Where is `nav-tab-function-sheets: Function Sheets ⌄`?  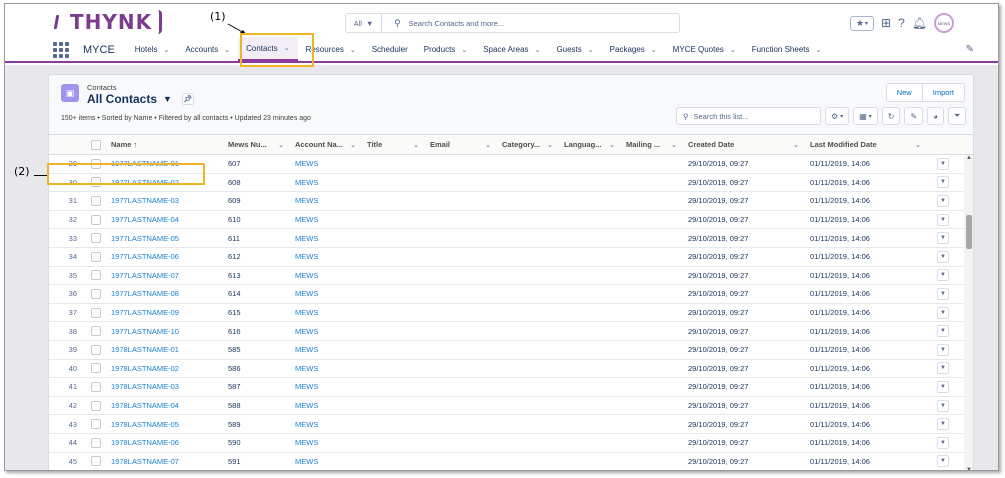
nav-tab-function-sheets: Function Sheets ⌄ is located at coordinates (787, 49).